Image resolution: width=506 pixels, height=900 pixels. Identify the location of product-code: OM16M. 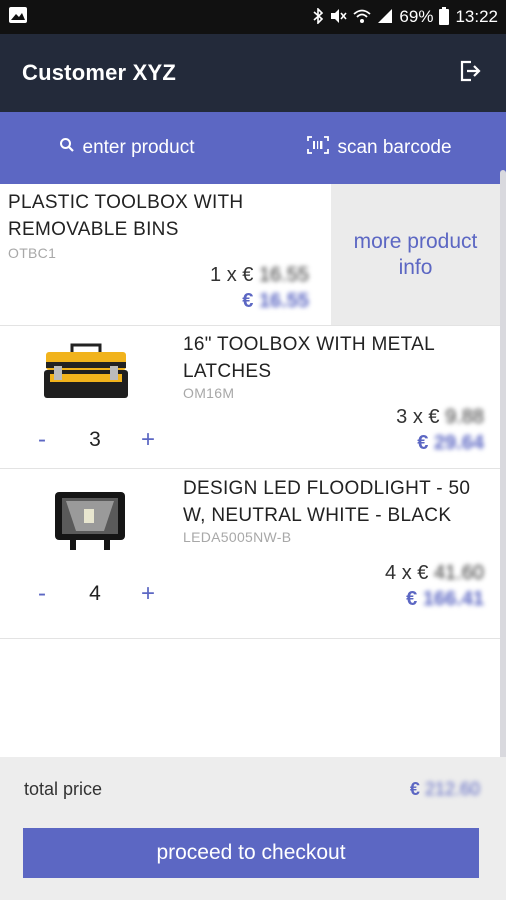
(209, 393).